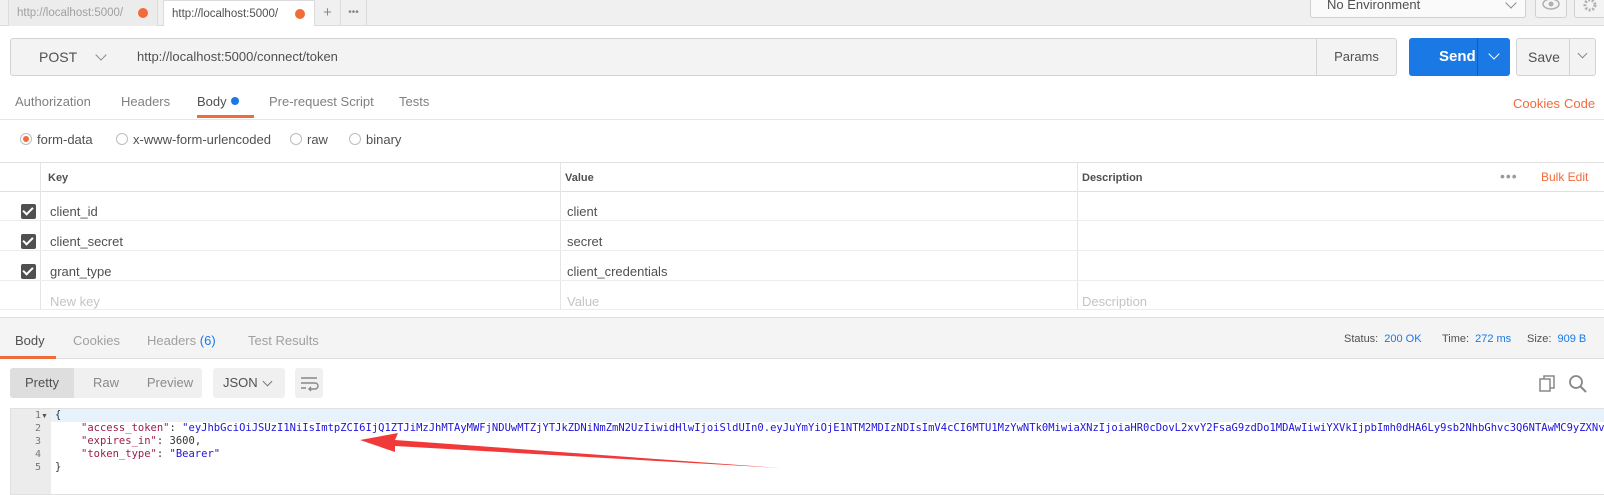 This screenshot has width=1604, height=495. What do you see at coordinates (44, 416) in the screenshot?
I see `fold-arrow-icon: ▼` at bounding box center [44, 416].